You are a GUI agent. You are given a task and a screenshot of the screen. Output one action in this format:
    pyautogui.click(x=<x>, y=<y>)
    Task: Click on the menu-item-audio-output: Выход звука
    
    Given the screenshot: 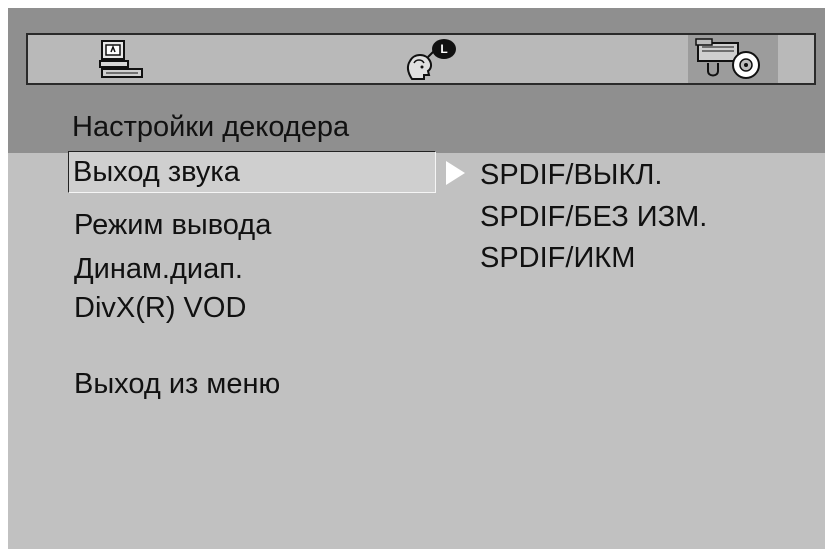 What is the action you would take?
    pyautogui.click(x=252, y=172)
    